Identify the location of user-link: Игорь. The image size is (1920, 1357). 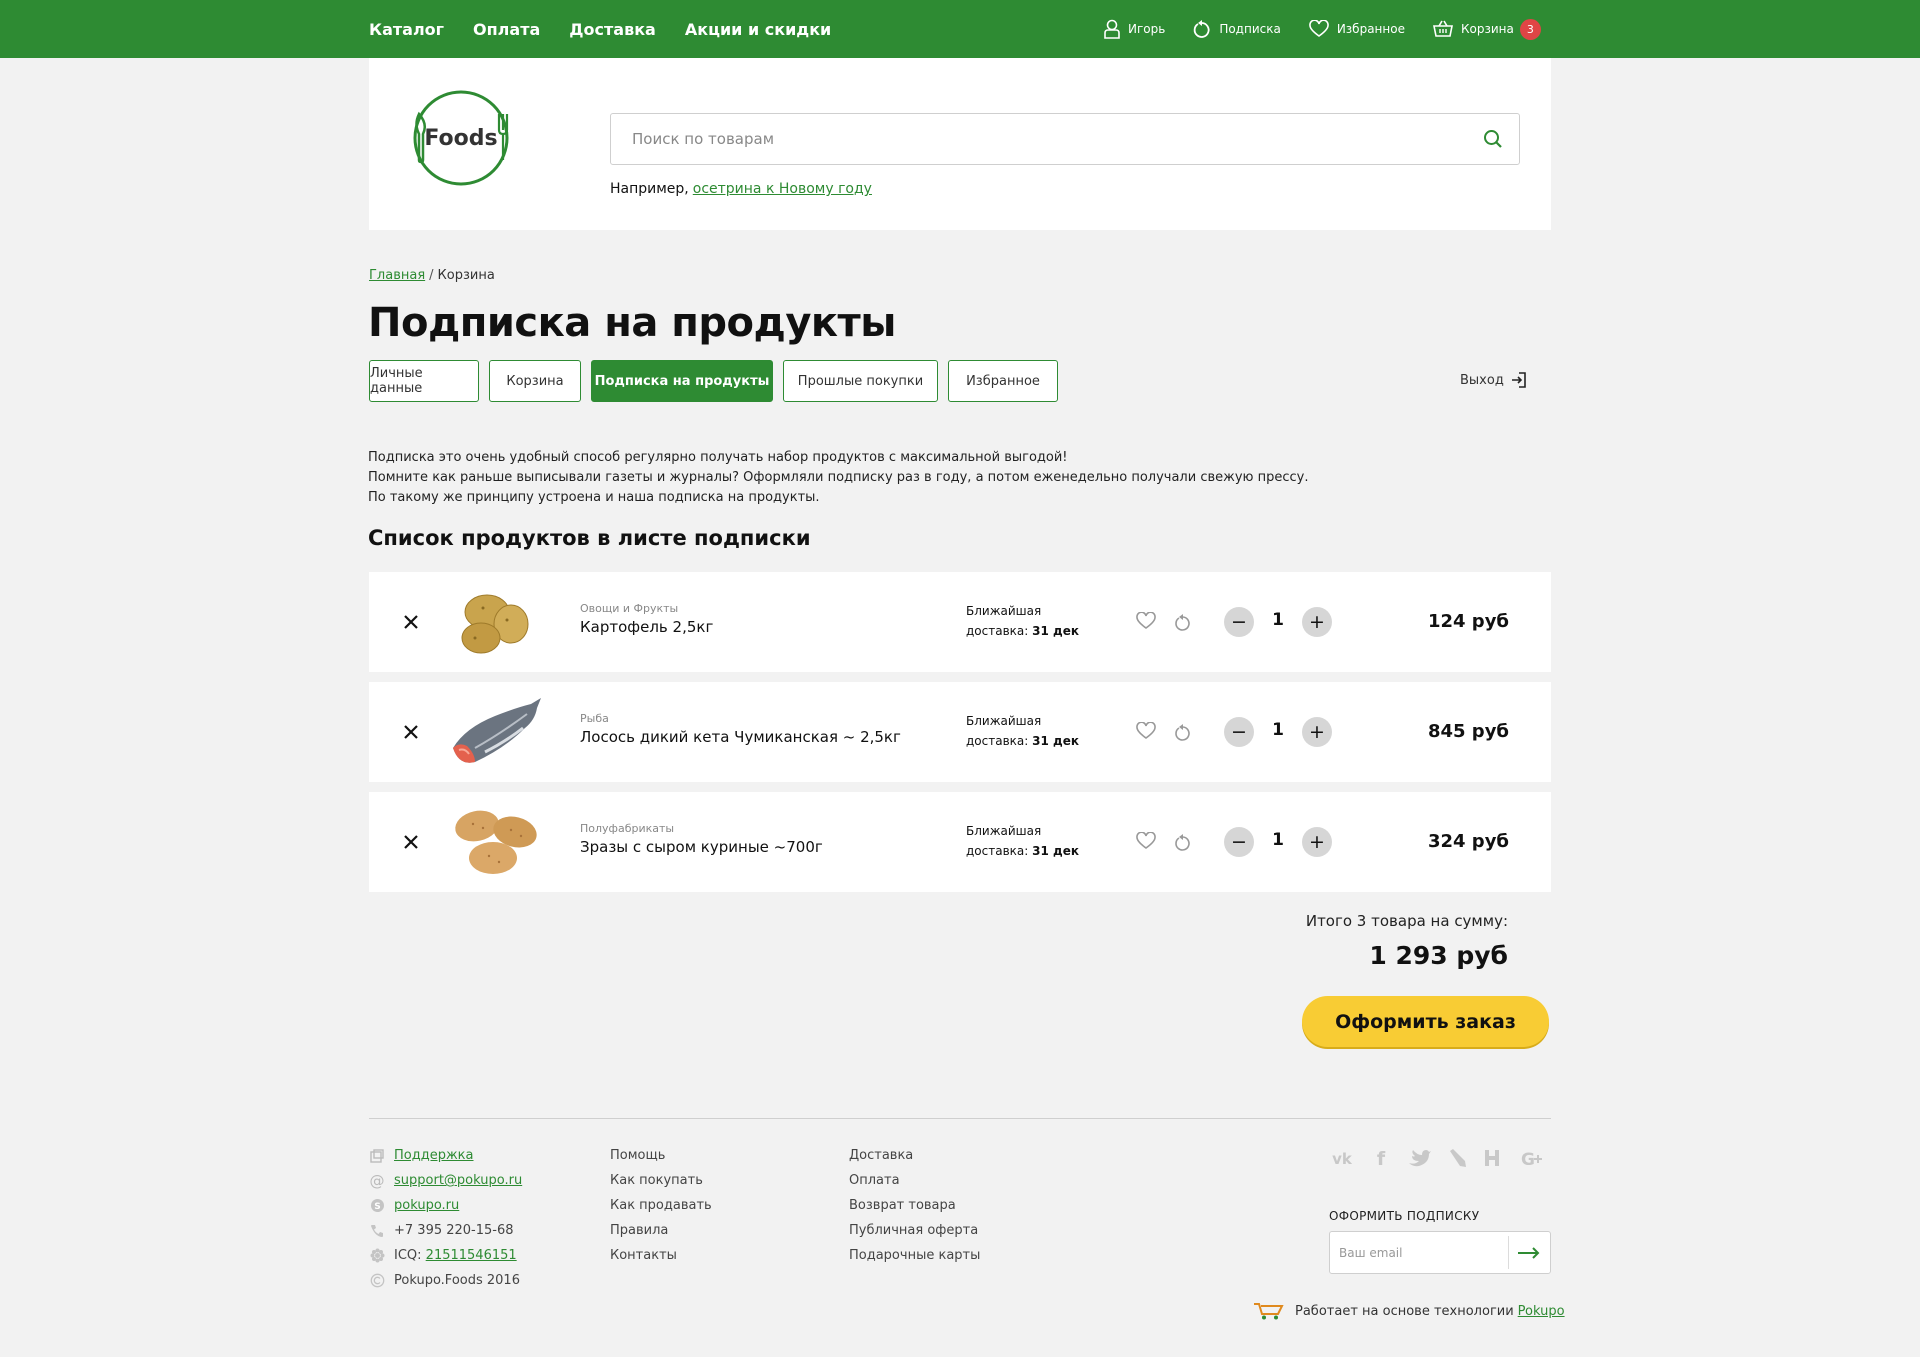
(1134, 29).